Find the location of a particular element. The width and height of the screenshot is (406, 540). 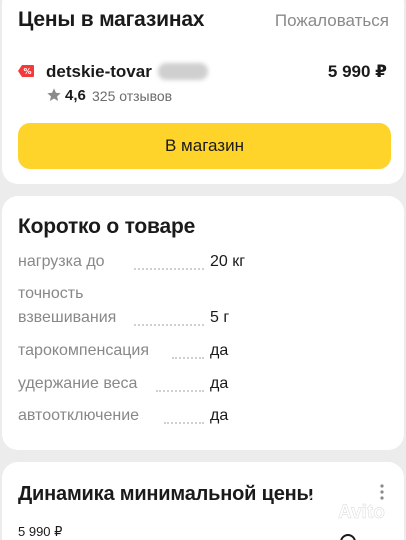

to-store-button-label: В магазин is located at coordinates (204, 145).